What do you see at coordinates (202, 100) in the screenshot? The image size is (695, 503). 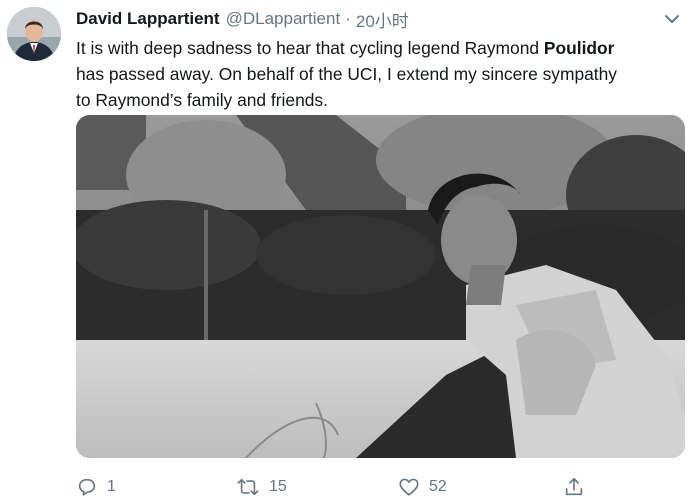 I see `tweet-text-line-3: to Raymond’s family and friends.` at bounding box center [202, 100].